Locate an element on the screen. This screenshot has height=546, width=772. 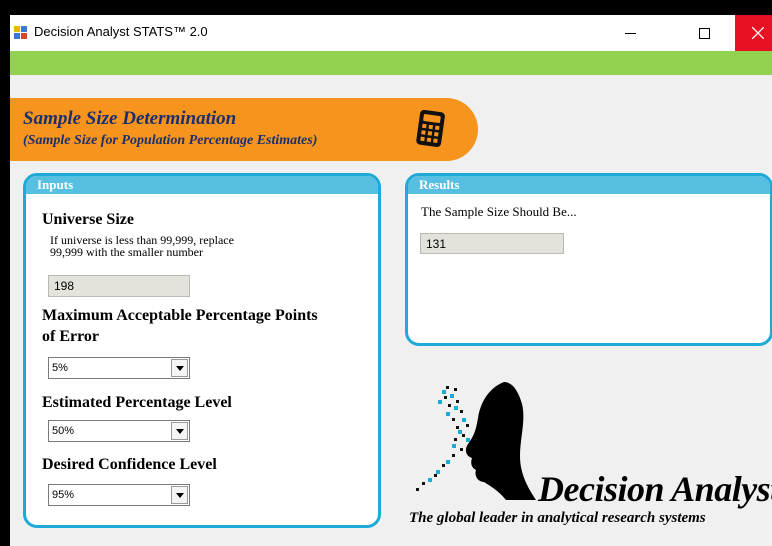
max-error-label-line2: of Error is located at coordinates (71, 336).